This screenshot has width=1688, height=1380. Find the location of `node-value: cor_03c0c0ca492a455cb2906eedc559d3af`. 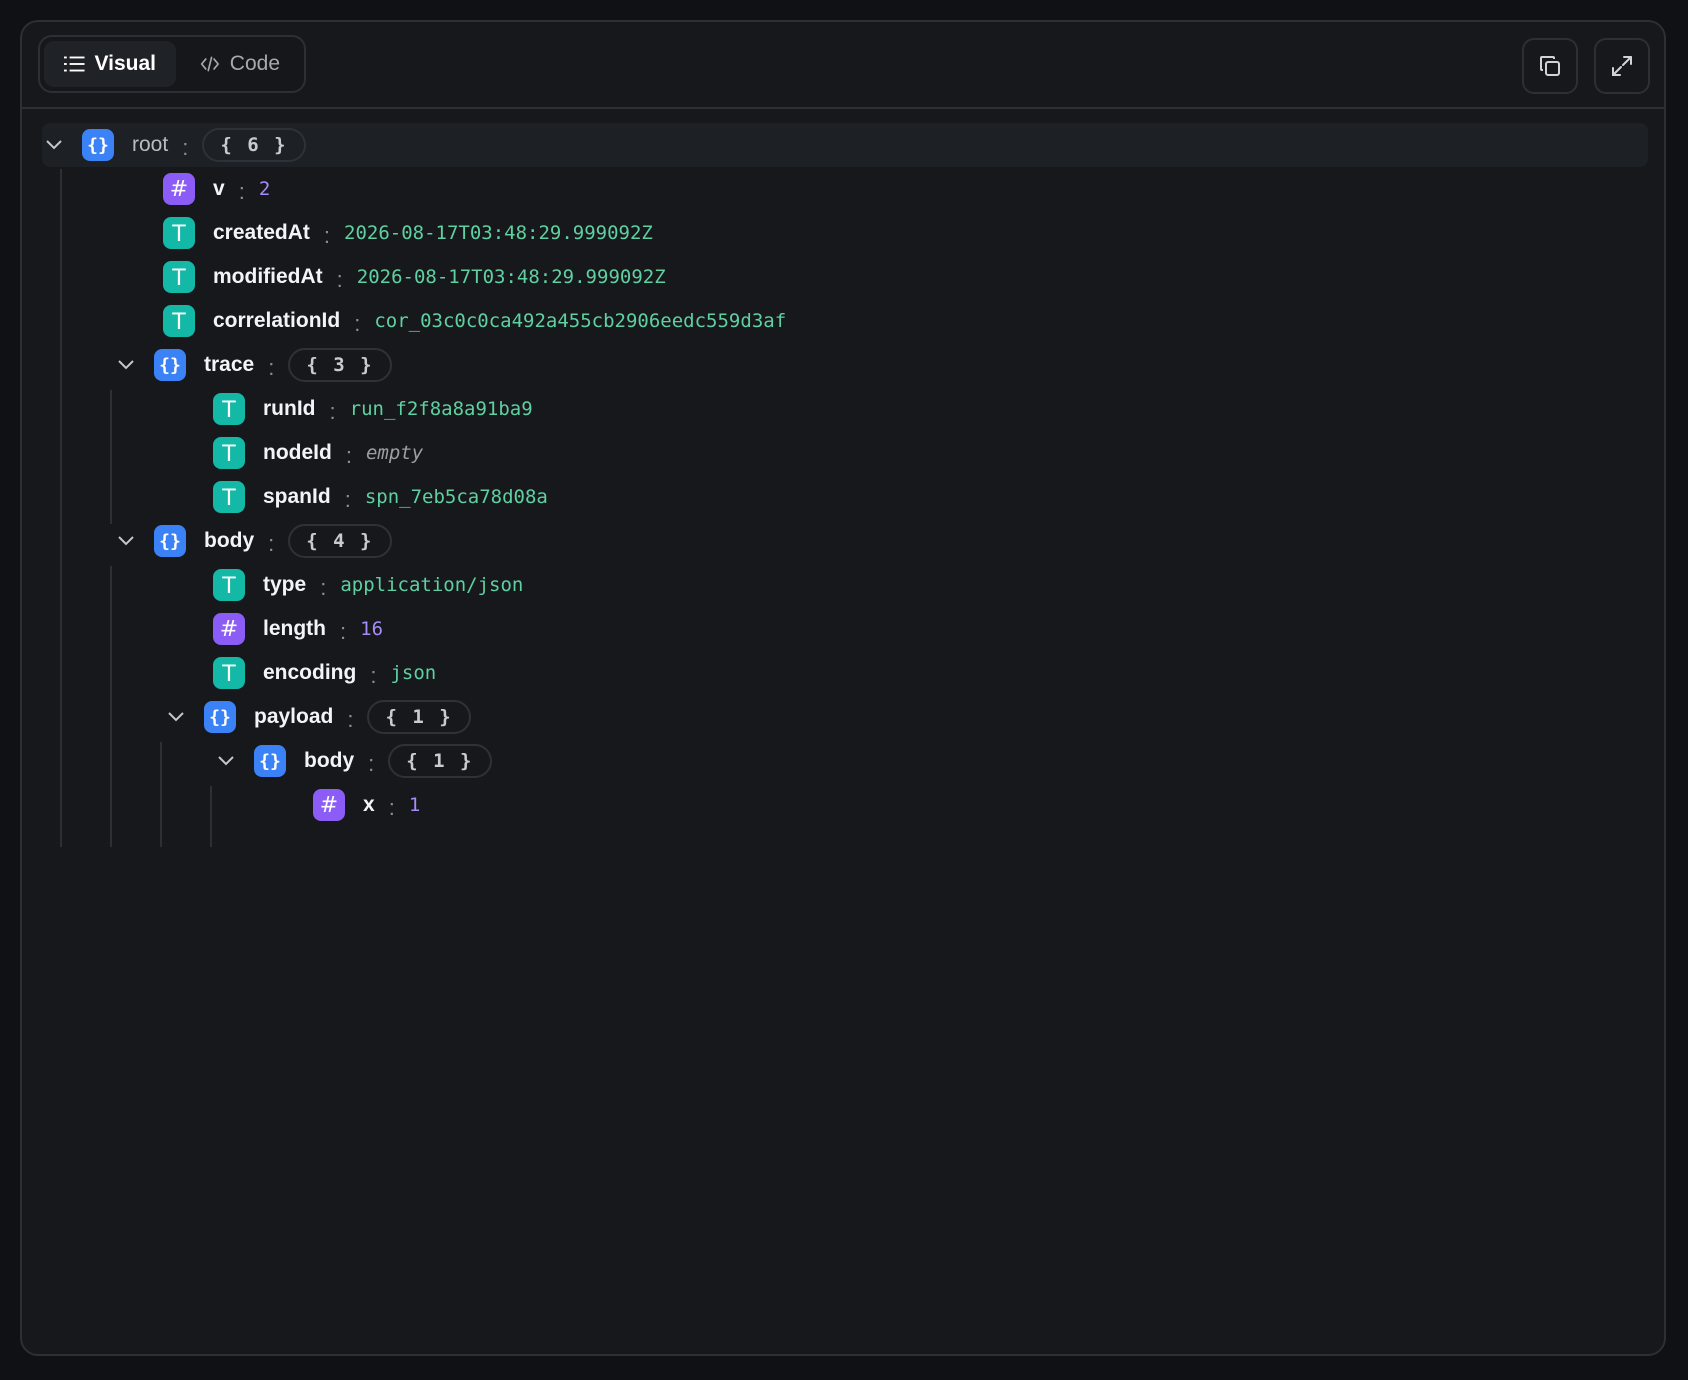

node-value: cor_03c0c0ca492a455cb2906eedc559d3af is located at coordinates (580, 321).